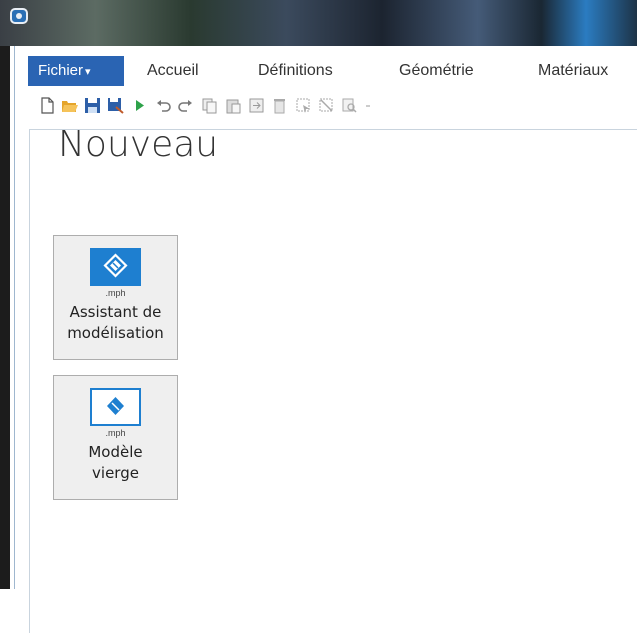 This screenshot has width=637, height=633. What do you see at coordinates (115, 463) in the screenshot?
I see `card-label: Modèle vierge` at bounding box center [115, 463].